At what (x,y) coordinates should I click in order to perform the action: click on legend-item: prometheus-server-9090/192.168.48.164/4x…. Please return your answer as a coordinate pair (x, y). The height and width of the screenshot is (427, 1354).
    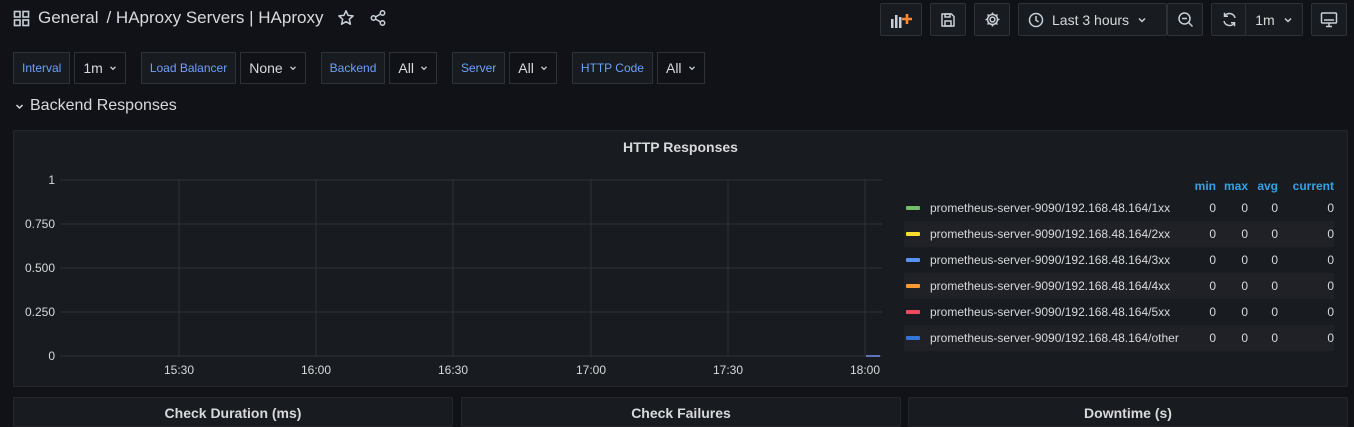
    Looking at the image, I should click on (1119, 286).